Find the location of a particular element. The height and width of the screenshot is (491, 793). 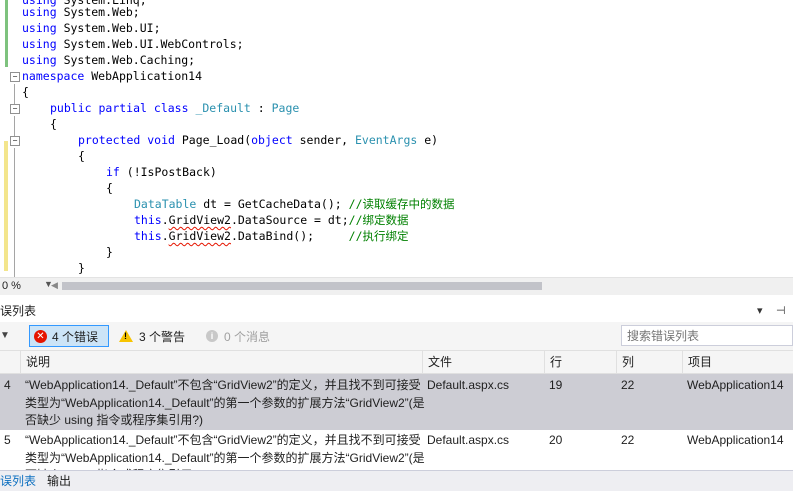

code-line: using System.Web.UI.WebControls; is located at coordinates (133, 44).